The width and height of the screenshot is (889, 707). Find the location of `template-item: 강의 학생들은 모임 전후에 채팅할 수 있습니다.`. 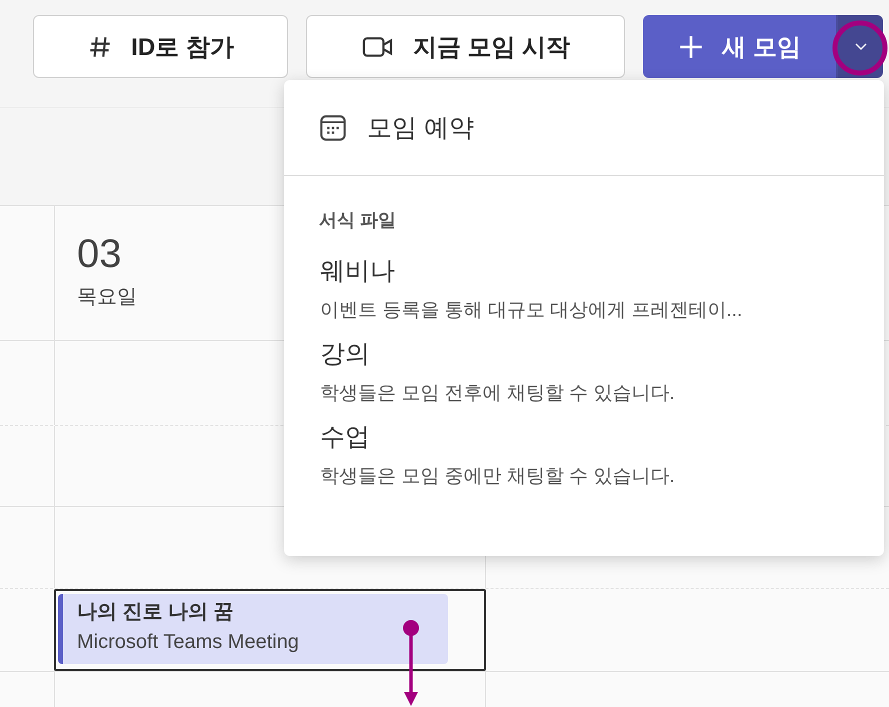

template-item: 강의 학생들은 모임 전후에 채팅할 수 있습니다. is located at coordinates (584, 370).